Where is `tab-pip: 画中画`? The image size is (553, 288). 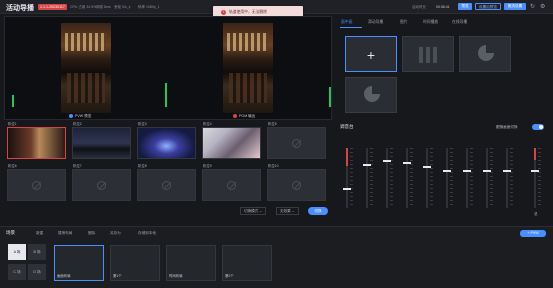
tab-pip: 画中画 is located at coordinates (346, 22).